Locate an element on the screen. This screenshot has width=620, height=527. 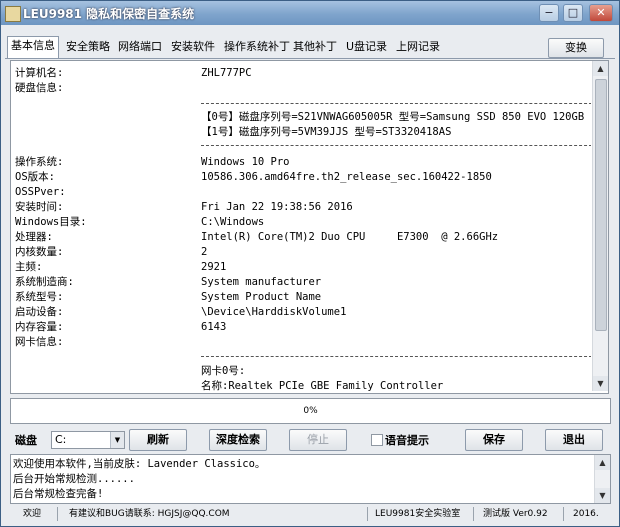
info-value: 名称:Realtek PCIe GBE Family Controller is located at coordinates (322, 385).